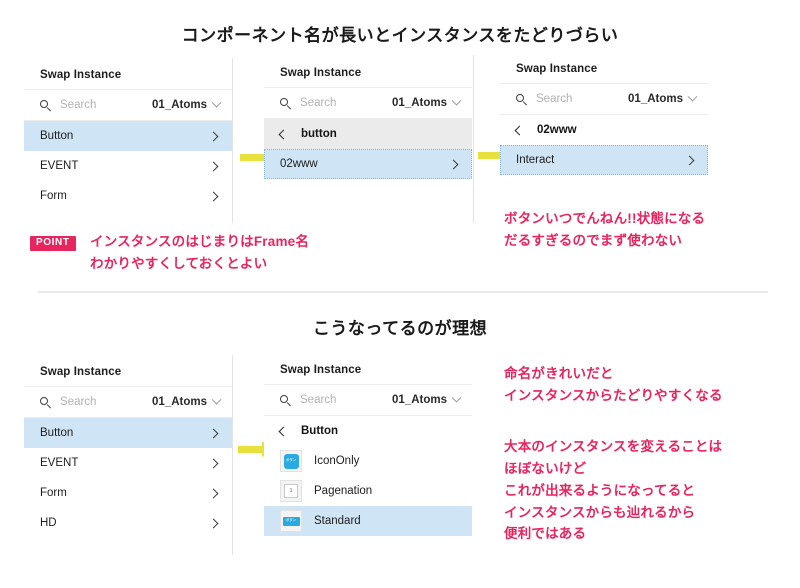  What do you see at coordinates (319, 134) in the screenshot?
I see `breadcrumb-label: button` at bounding box center [319, 134].